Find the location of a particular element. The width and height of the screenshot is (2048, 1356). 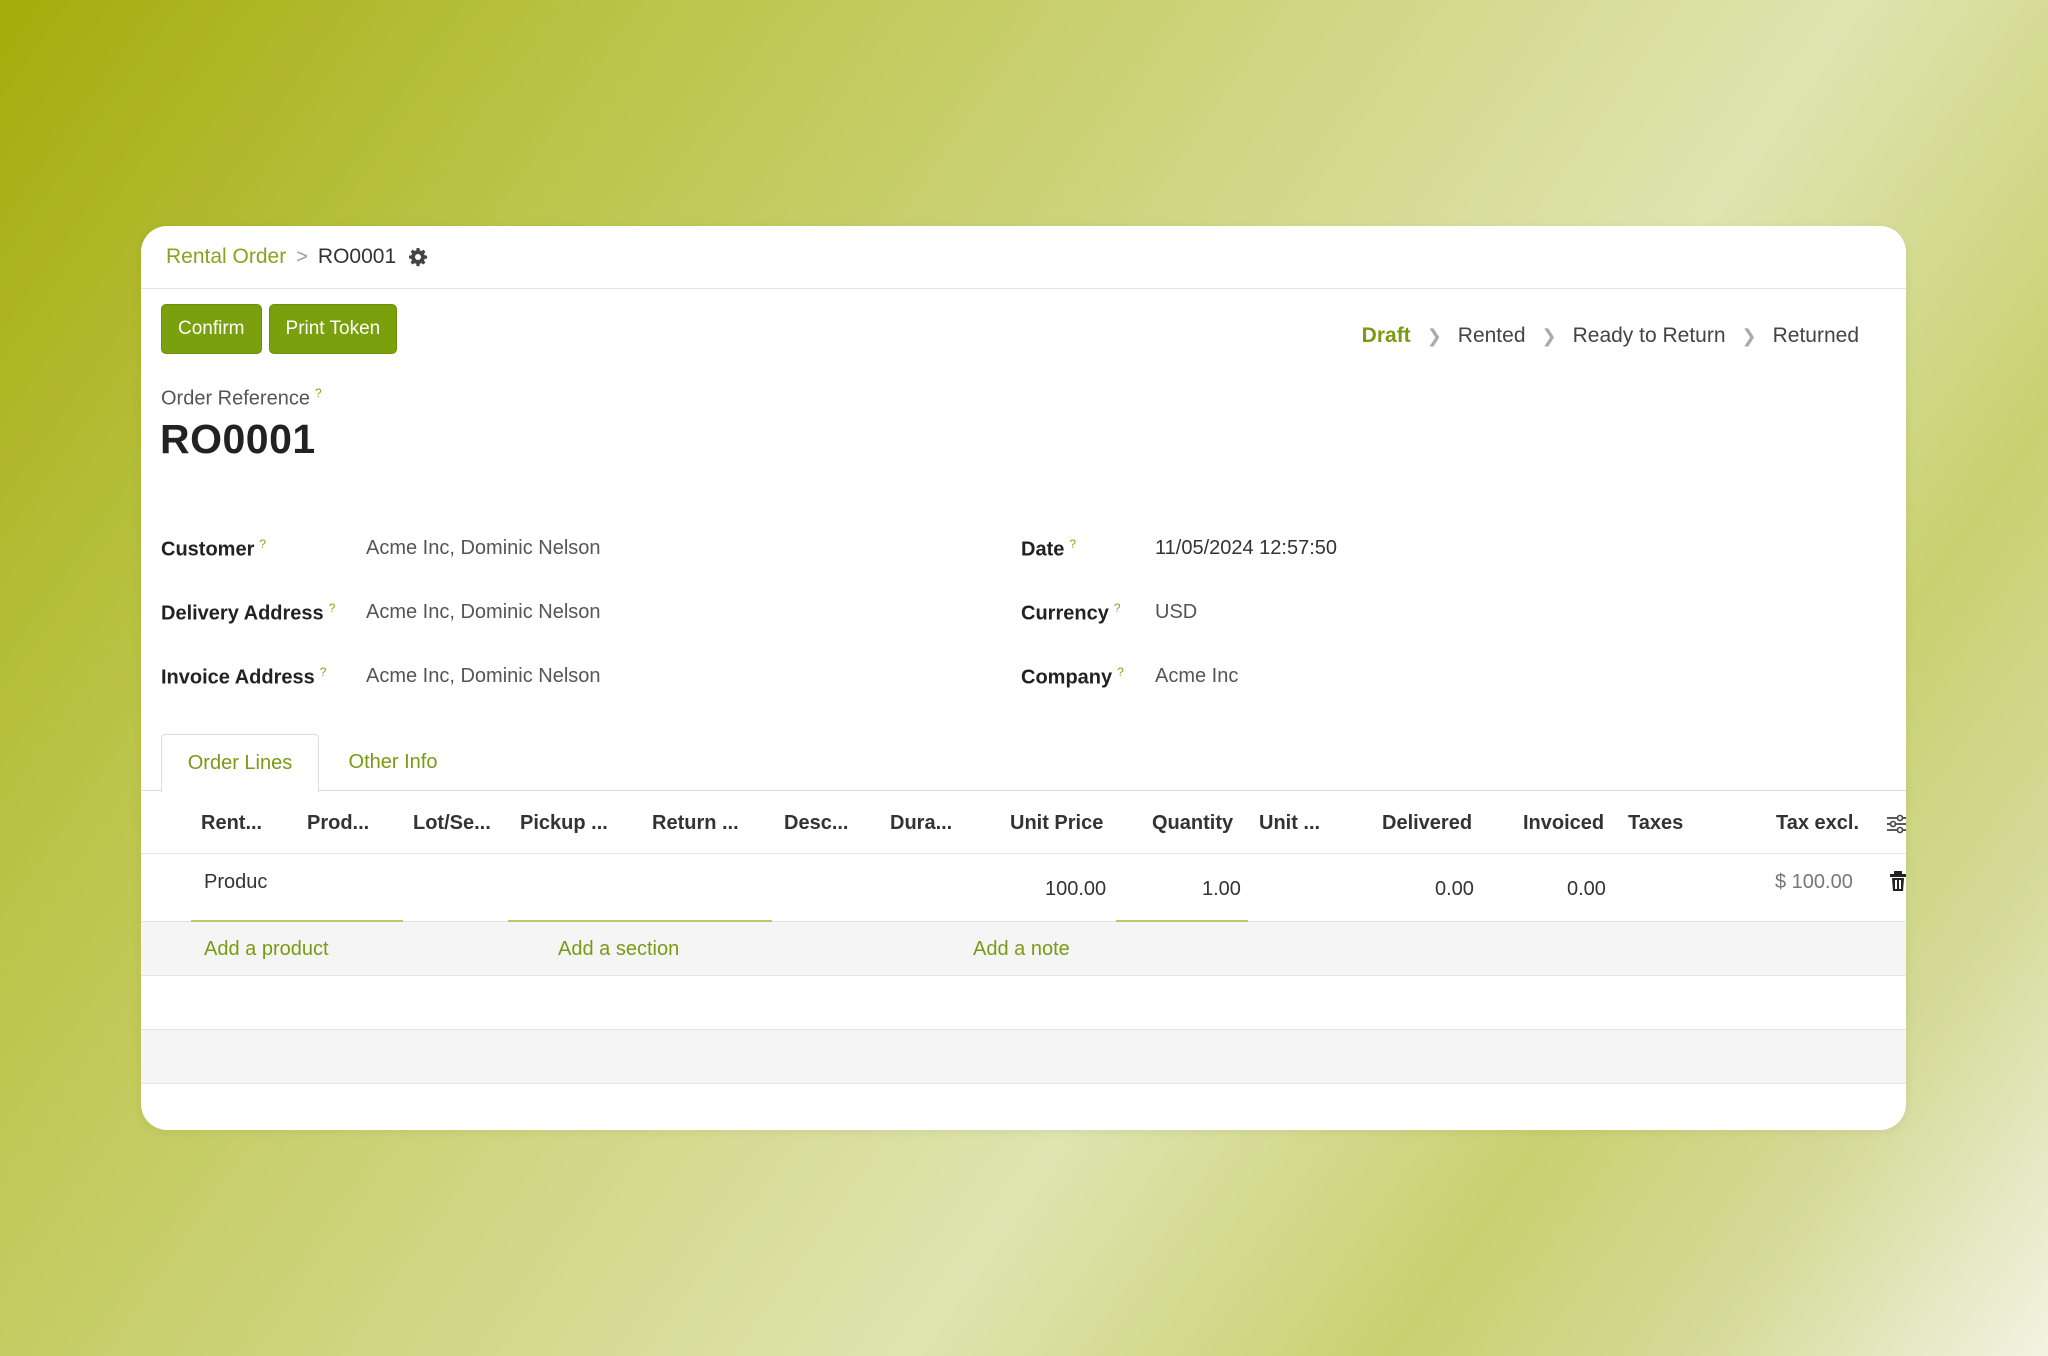

delivery-address-label: Delivery Address is located at coordinates (242, 613).